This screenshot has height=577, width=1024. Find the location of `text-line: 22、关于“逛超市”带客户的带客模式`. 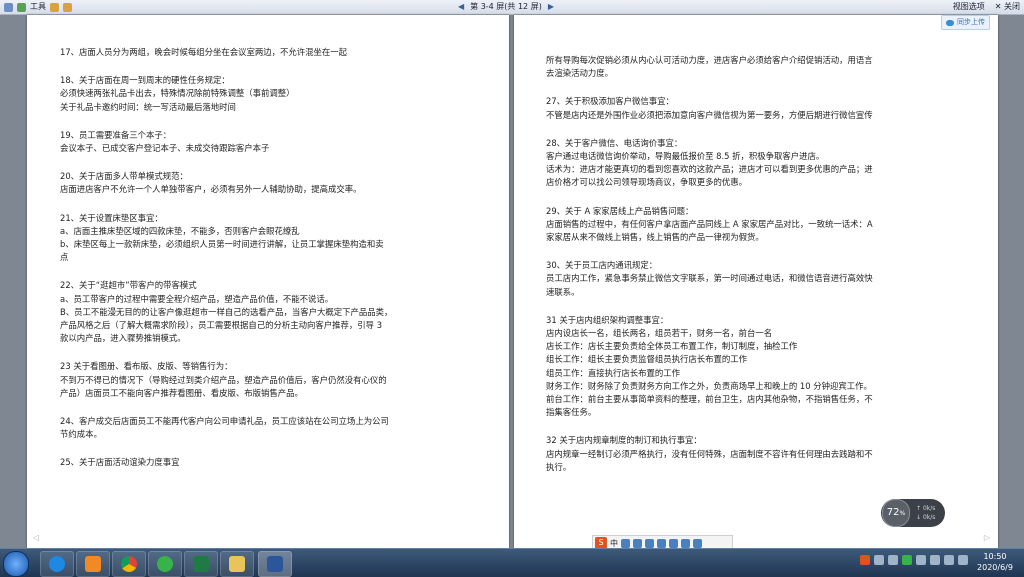

text-line: 22、关于“逛超市”带客户的带客模式 is located at coordinates (128, 285).